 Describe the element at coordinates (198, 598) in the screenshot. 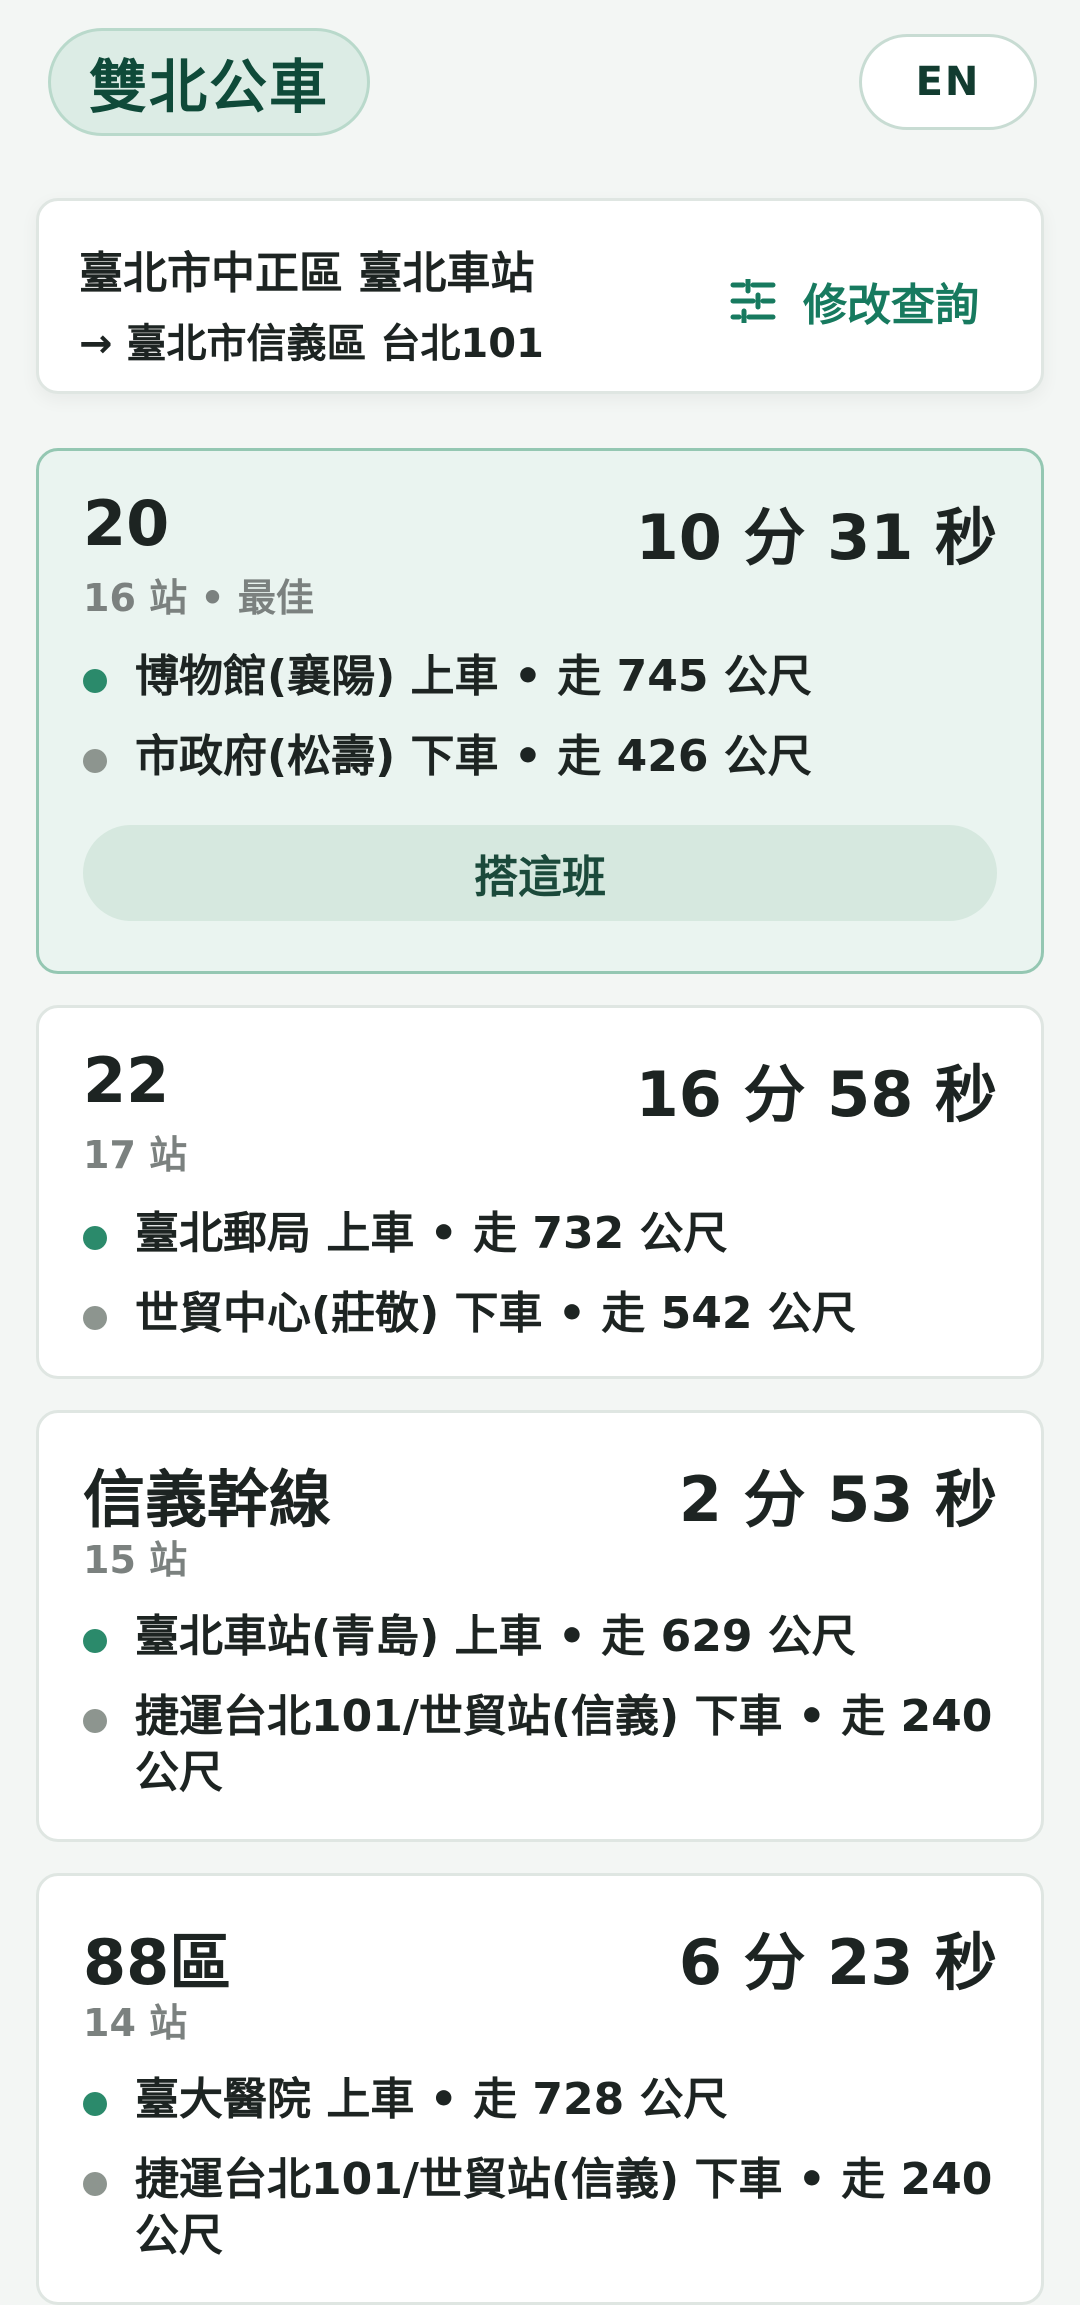

I see `route-stops-count: 16 站 • 最佳` at that location.